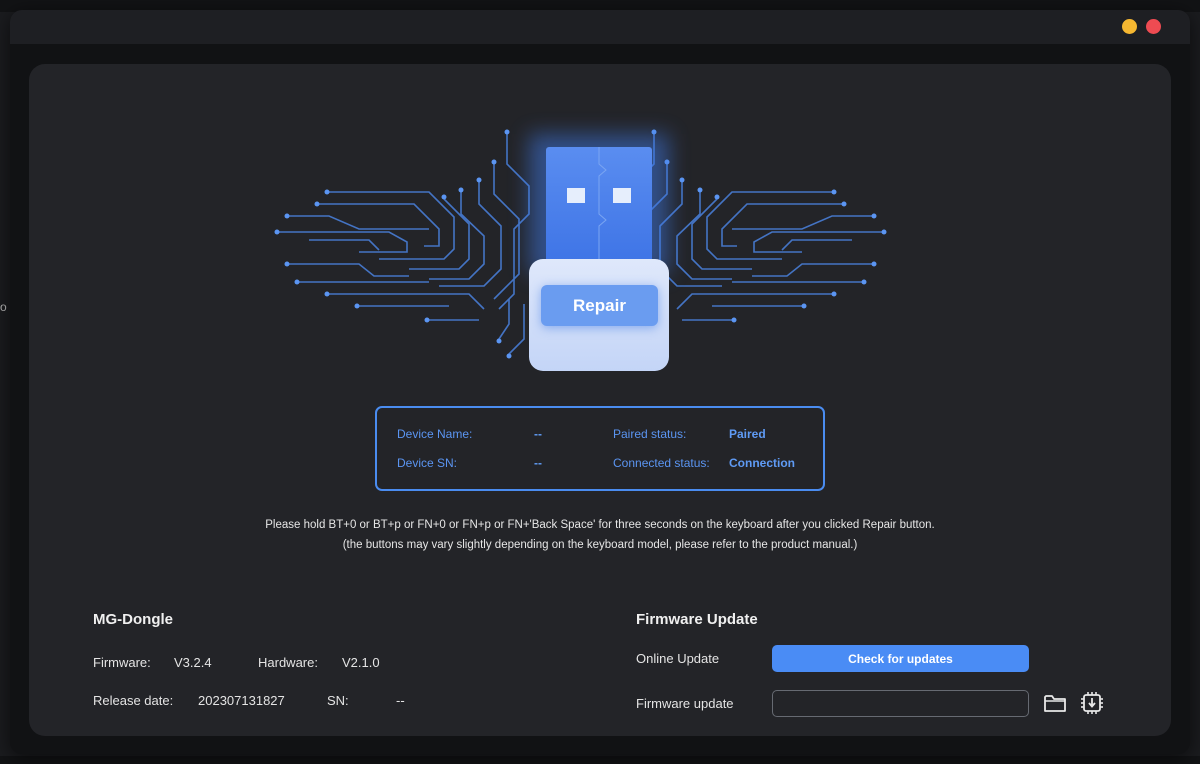 The image size is (1200, 764). What do you see at coordinates (538, 463) in the screenshot?
I see `device-sn-value: --` at bounding box center [538, 463].